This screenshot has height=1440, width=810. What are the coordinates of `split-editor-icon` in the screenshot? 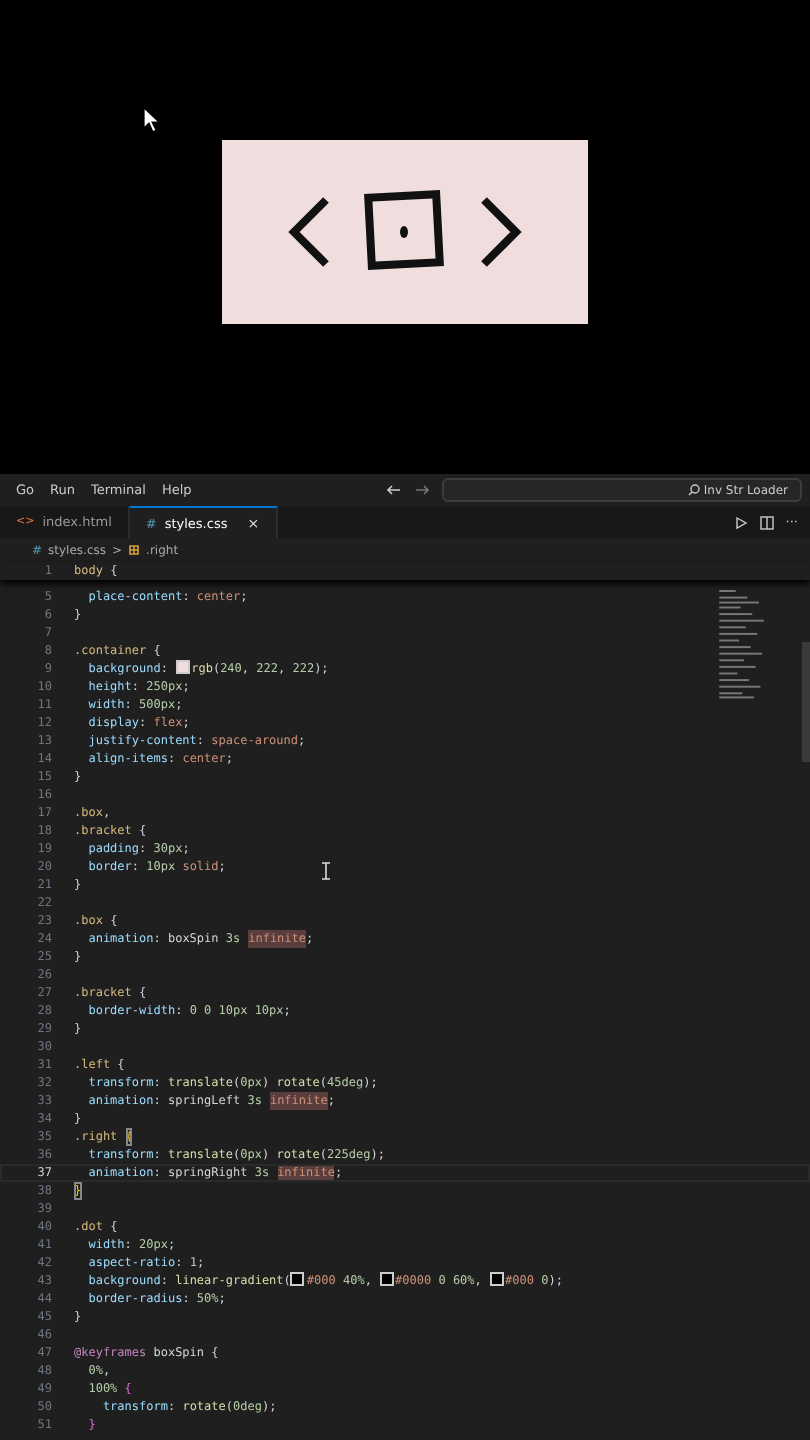 It's located at (766, 522).